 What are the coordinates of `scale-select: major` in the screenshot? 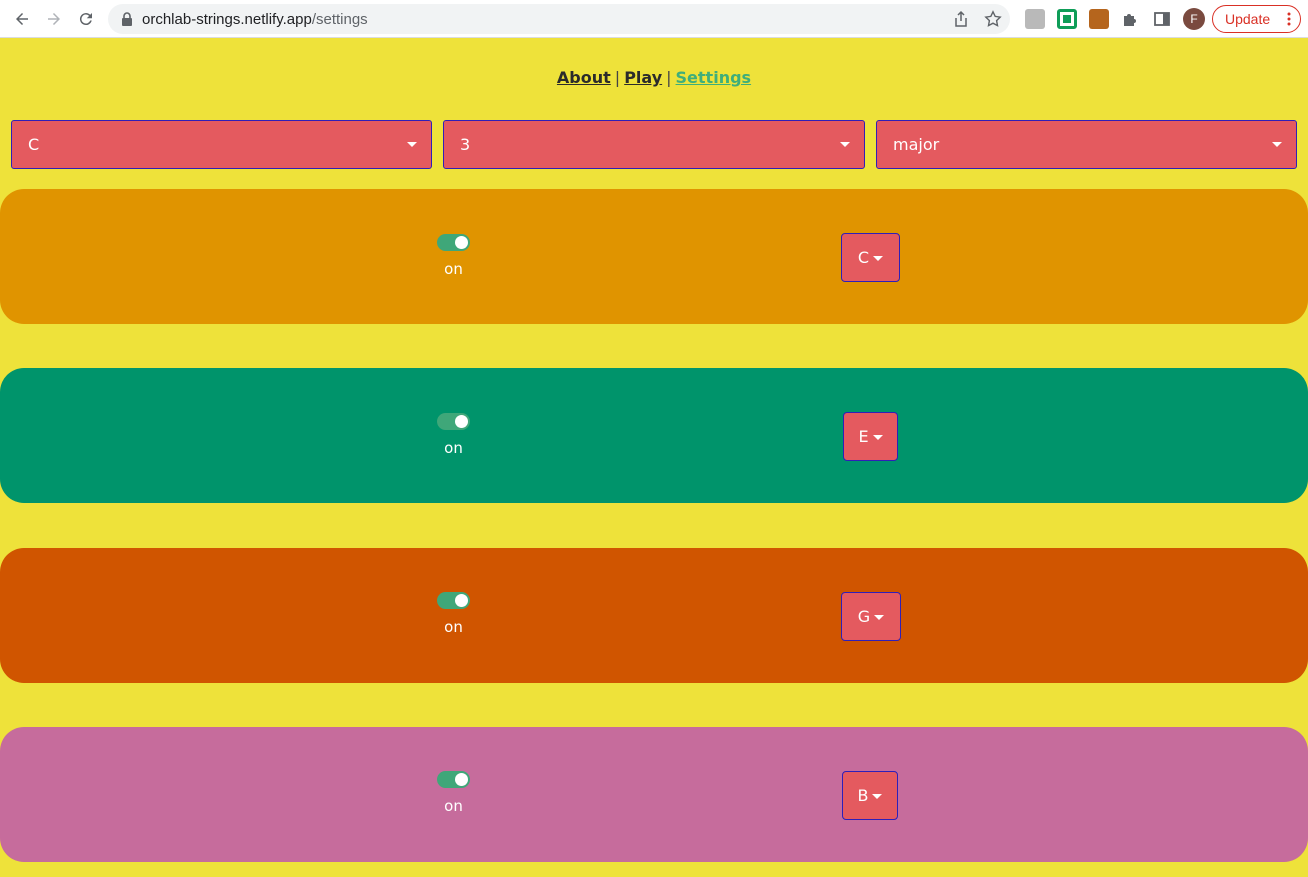 It's located at (1086, 144).